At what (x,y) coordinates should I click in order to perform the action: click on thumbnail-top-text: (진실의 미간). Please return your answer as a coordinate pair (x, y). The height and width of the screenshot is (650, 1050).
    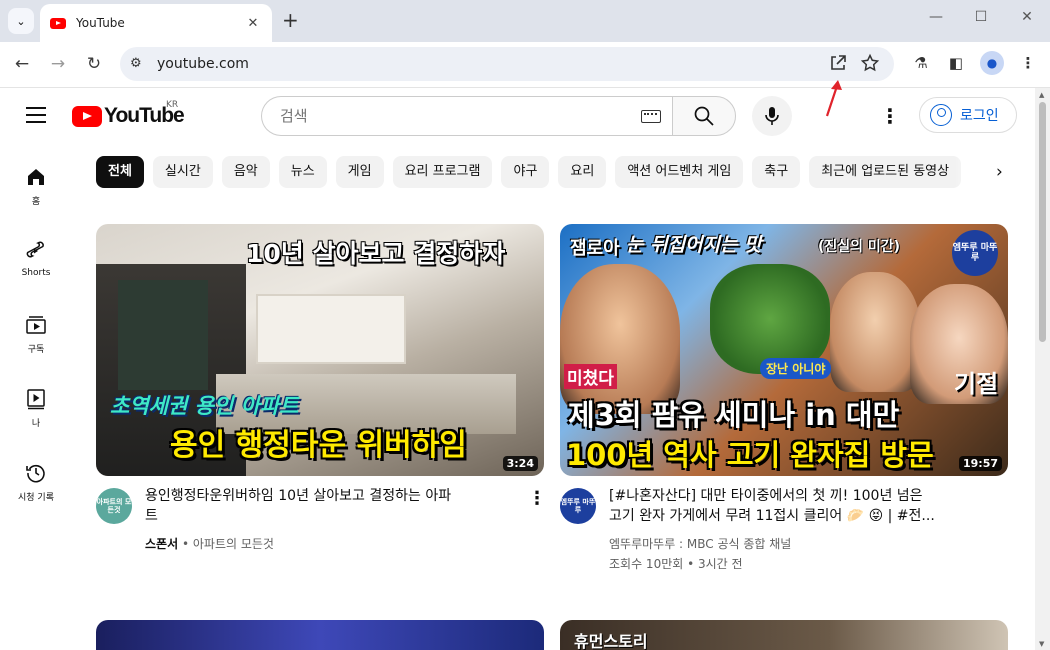
    Looking at the image, I should click on (859, 247).